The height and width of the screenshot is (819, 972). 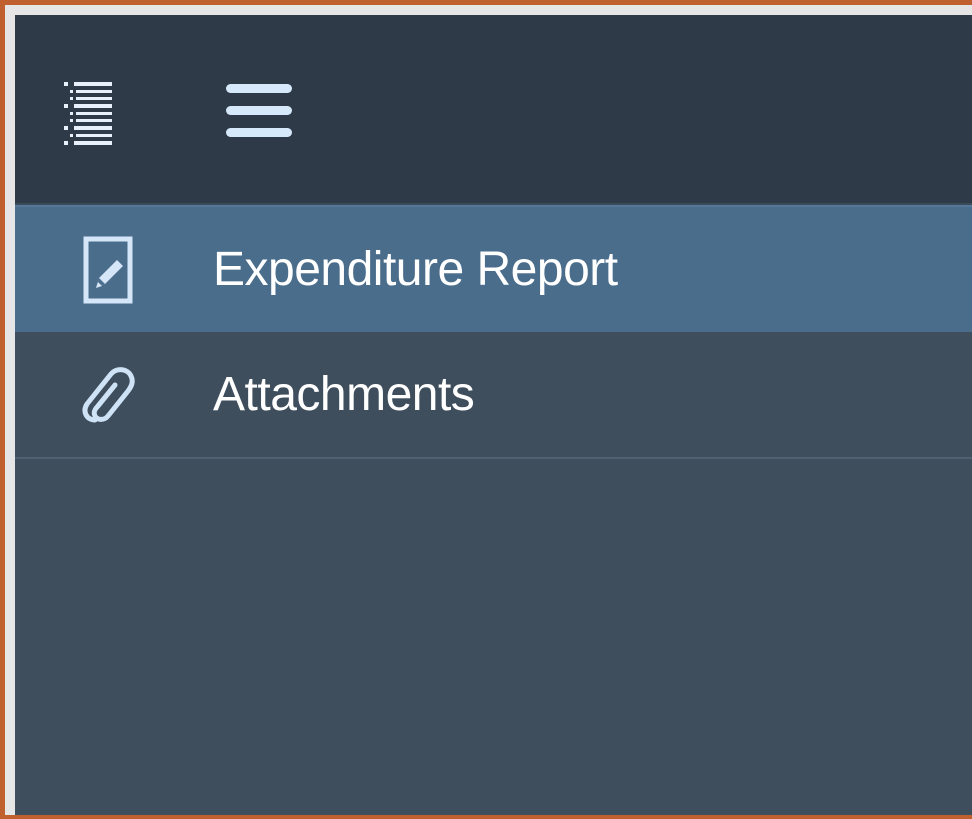 I want to click on hamburger-menu-icon, so click(x=259, y=110).